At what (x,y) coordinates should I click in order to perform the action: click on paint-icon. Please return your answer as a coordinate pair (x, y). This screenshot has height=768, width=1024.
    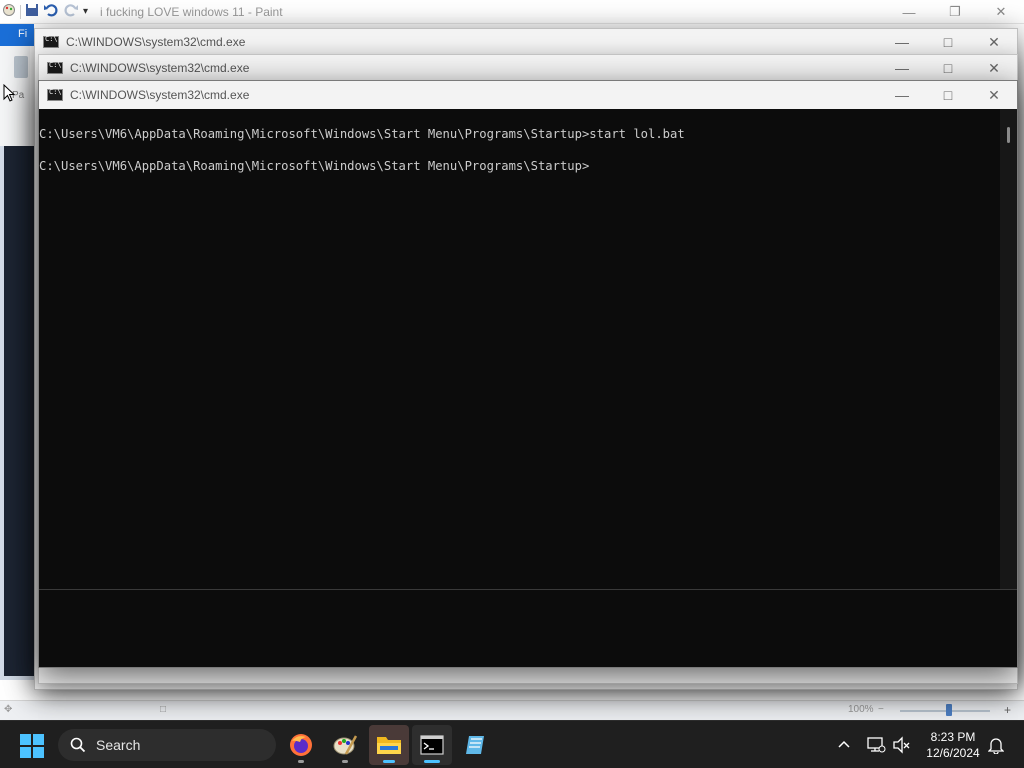
    Looking at the image, I should click on (345, 745).